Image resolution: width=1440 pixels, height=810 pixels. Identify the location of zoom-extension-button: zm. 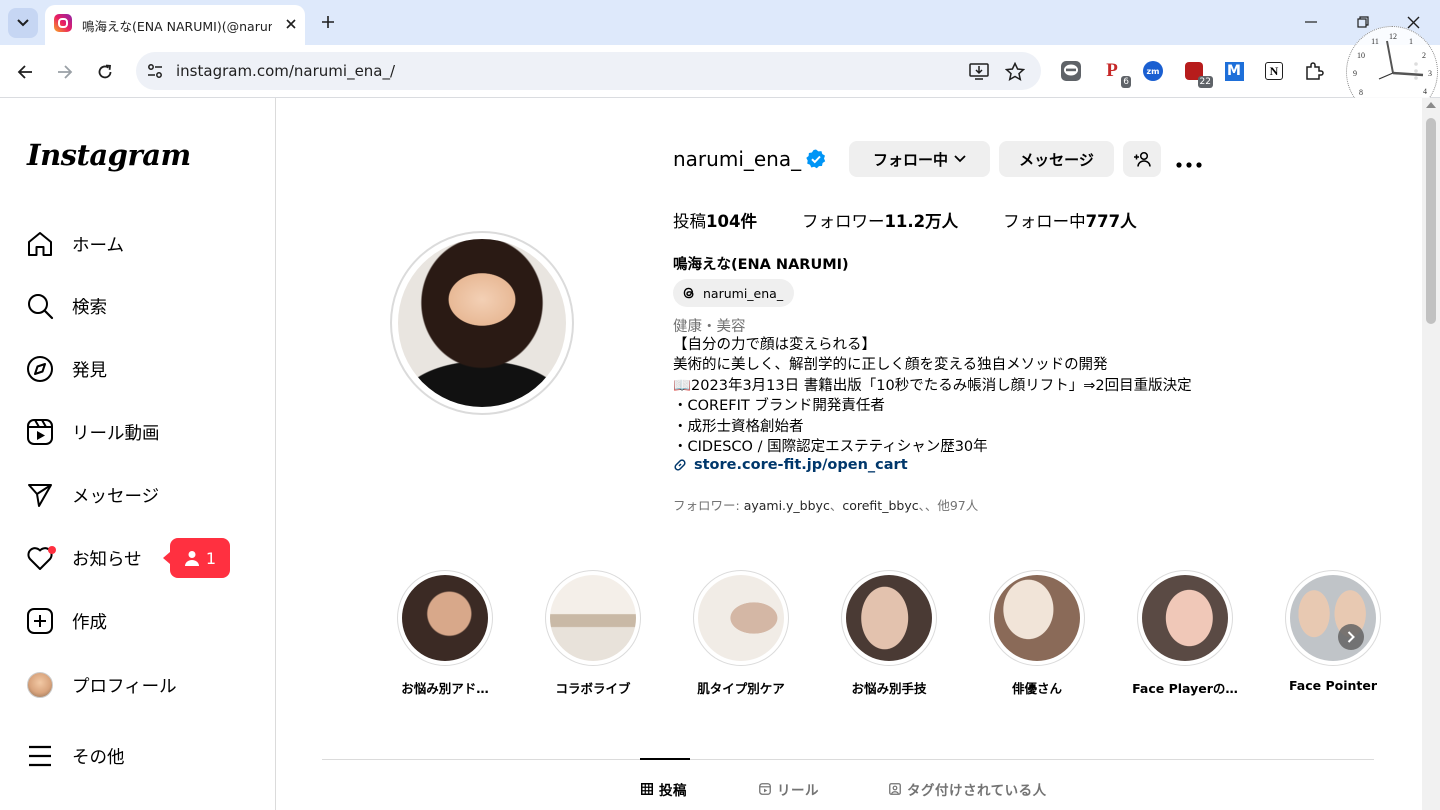
(1153, 71).